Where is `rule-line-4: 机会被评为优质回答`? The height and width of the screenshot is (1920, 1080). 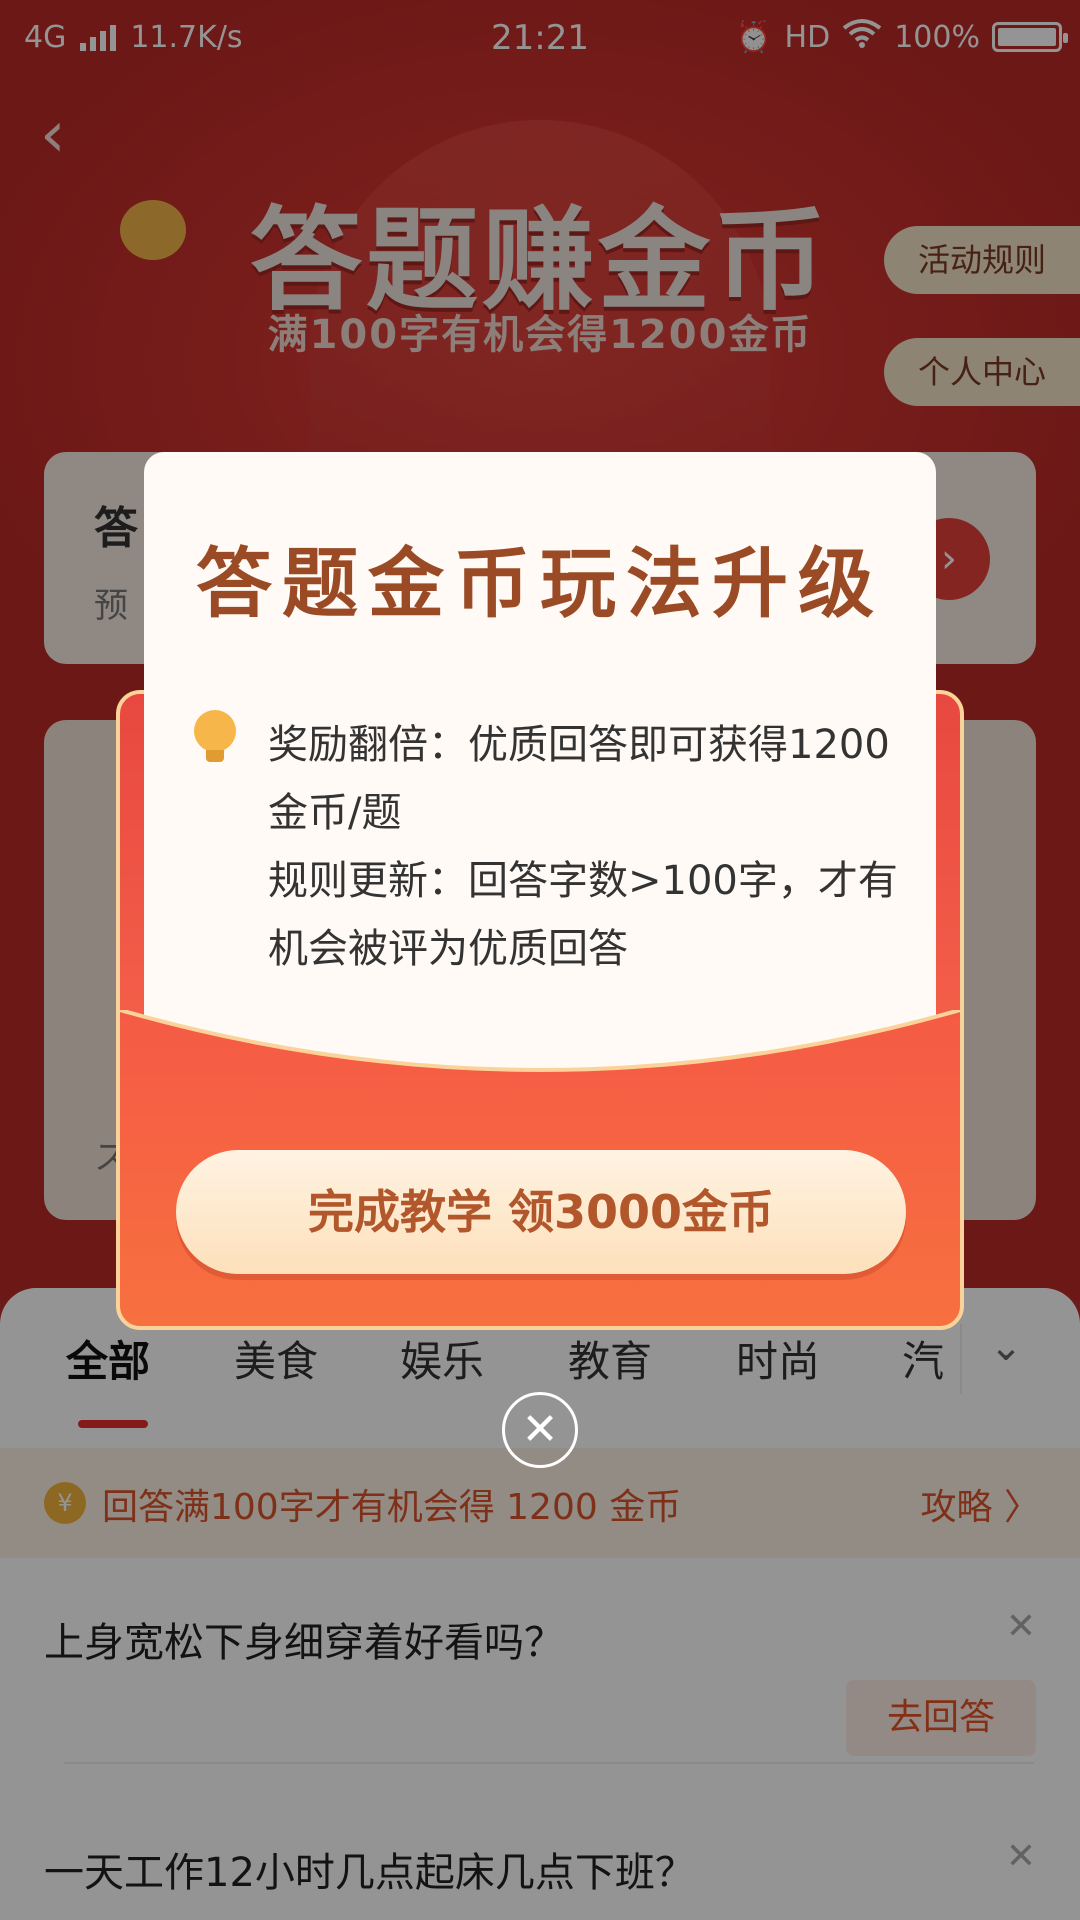
rule-line-4: 机会被评为优质回答 is located at coordinates (448, 949).